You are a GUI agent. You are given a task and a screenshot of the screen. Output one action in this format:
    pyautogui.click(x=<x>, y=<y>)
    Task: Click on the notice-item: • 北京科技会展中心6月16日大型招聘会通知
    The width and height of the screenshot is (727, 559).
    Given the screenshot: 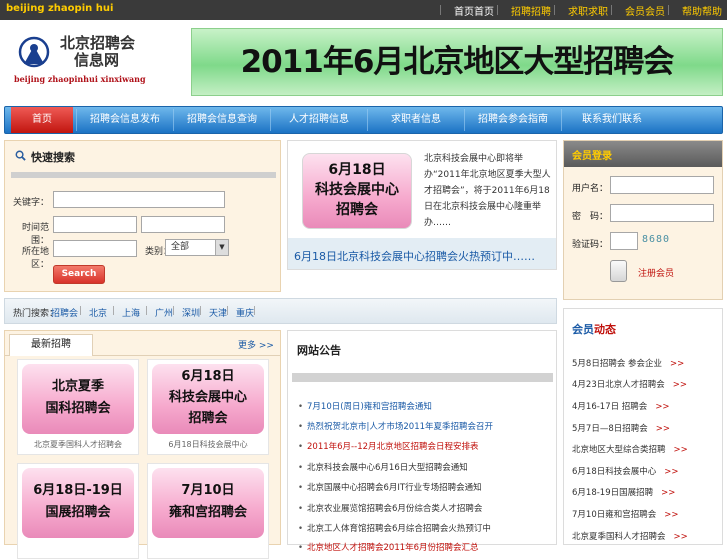 What is the action you would take?
    pyautogui.click(x=383, y=467)
    